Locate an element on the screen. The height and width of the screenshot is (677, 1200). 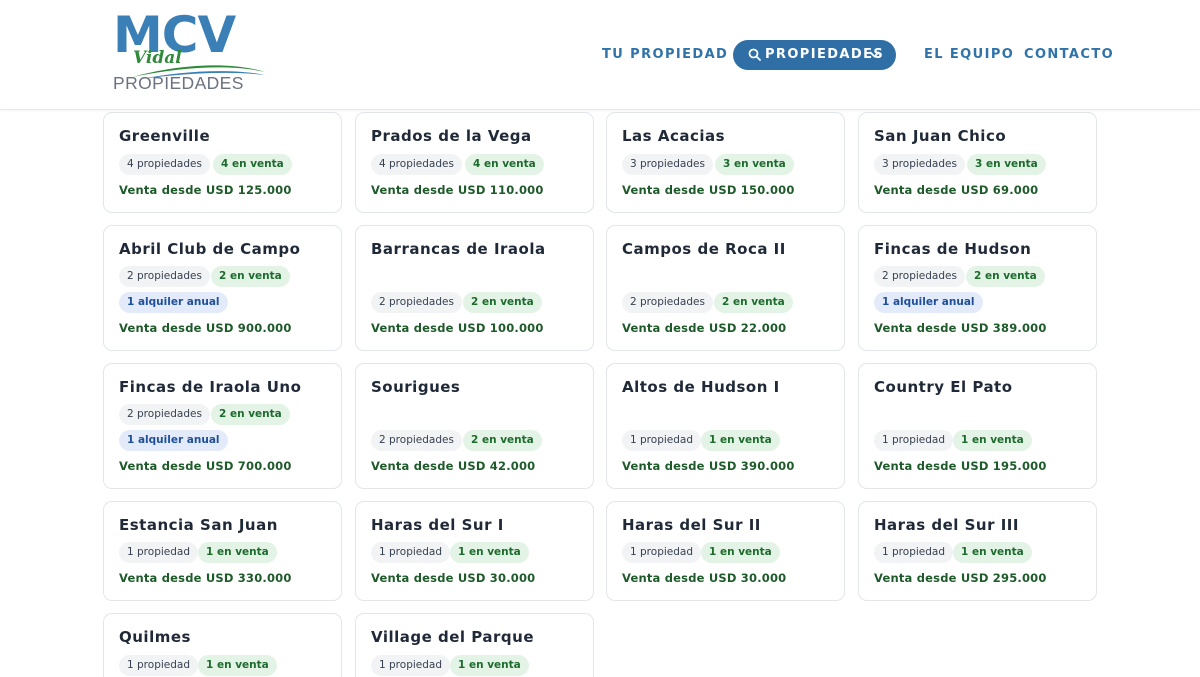
card-title: Altos de Hudson I is located at coordinates (701, 387).